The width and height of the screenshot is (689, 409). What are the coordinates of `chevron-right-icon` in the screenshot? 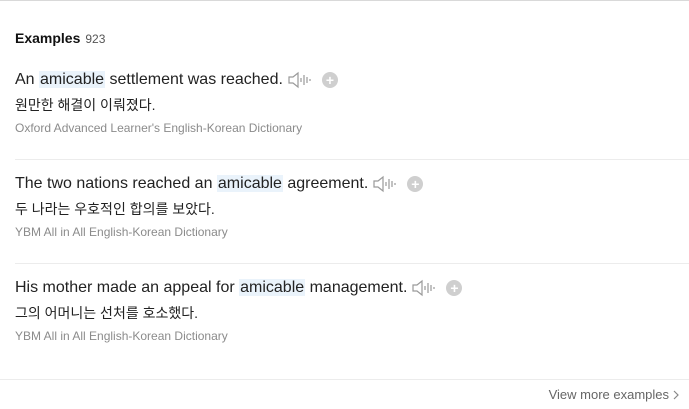 It's located at (676, 394).